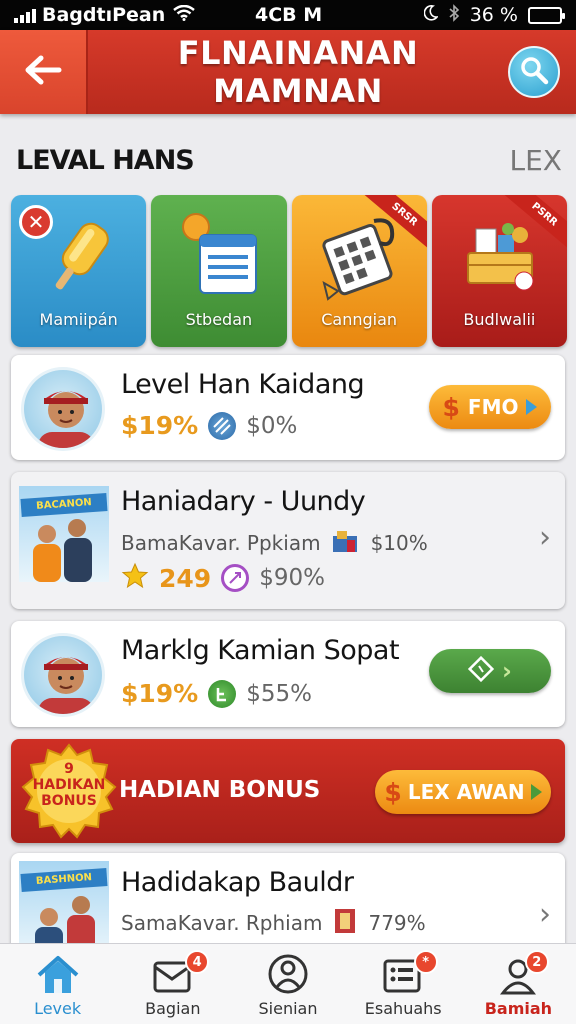 The width and height of the screenshot is (576, 1024). I want to click on action-button: ›, so click(490, 671).